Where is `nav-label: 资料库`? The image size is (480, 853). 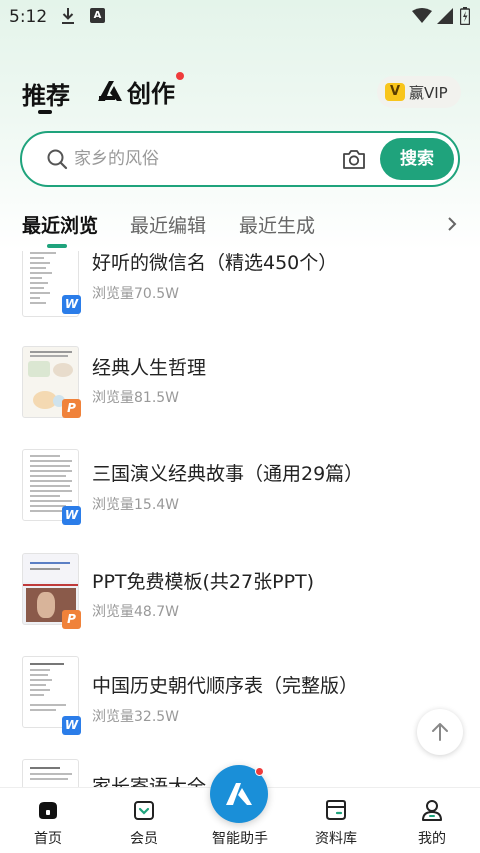 nav-label: 资料库 is located at coordinates (336, 839).